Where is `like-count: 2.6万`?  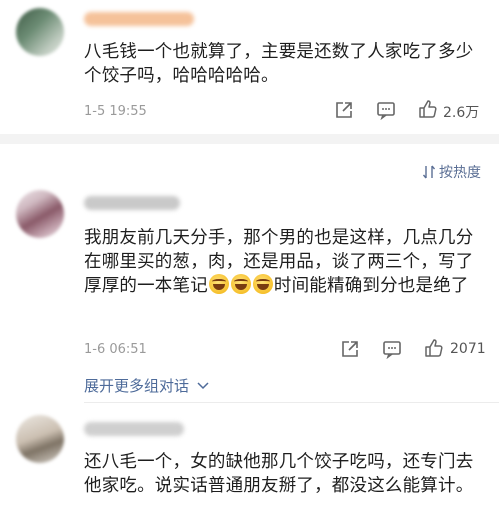 like-count: 2.6万 is located at coordinates (461, 113).